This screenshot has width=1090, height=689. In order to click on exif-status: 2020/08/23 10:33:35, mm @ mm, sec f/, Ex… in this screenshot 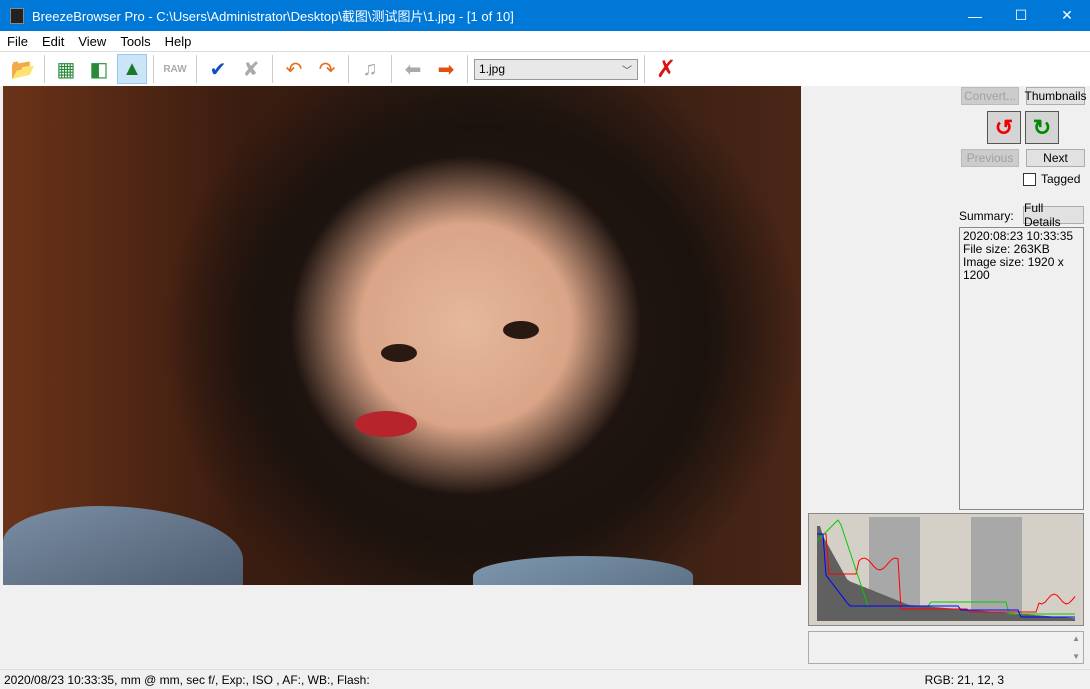, I will do `click(187, 679)`.